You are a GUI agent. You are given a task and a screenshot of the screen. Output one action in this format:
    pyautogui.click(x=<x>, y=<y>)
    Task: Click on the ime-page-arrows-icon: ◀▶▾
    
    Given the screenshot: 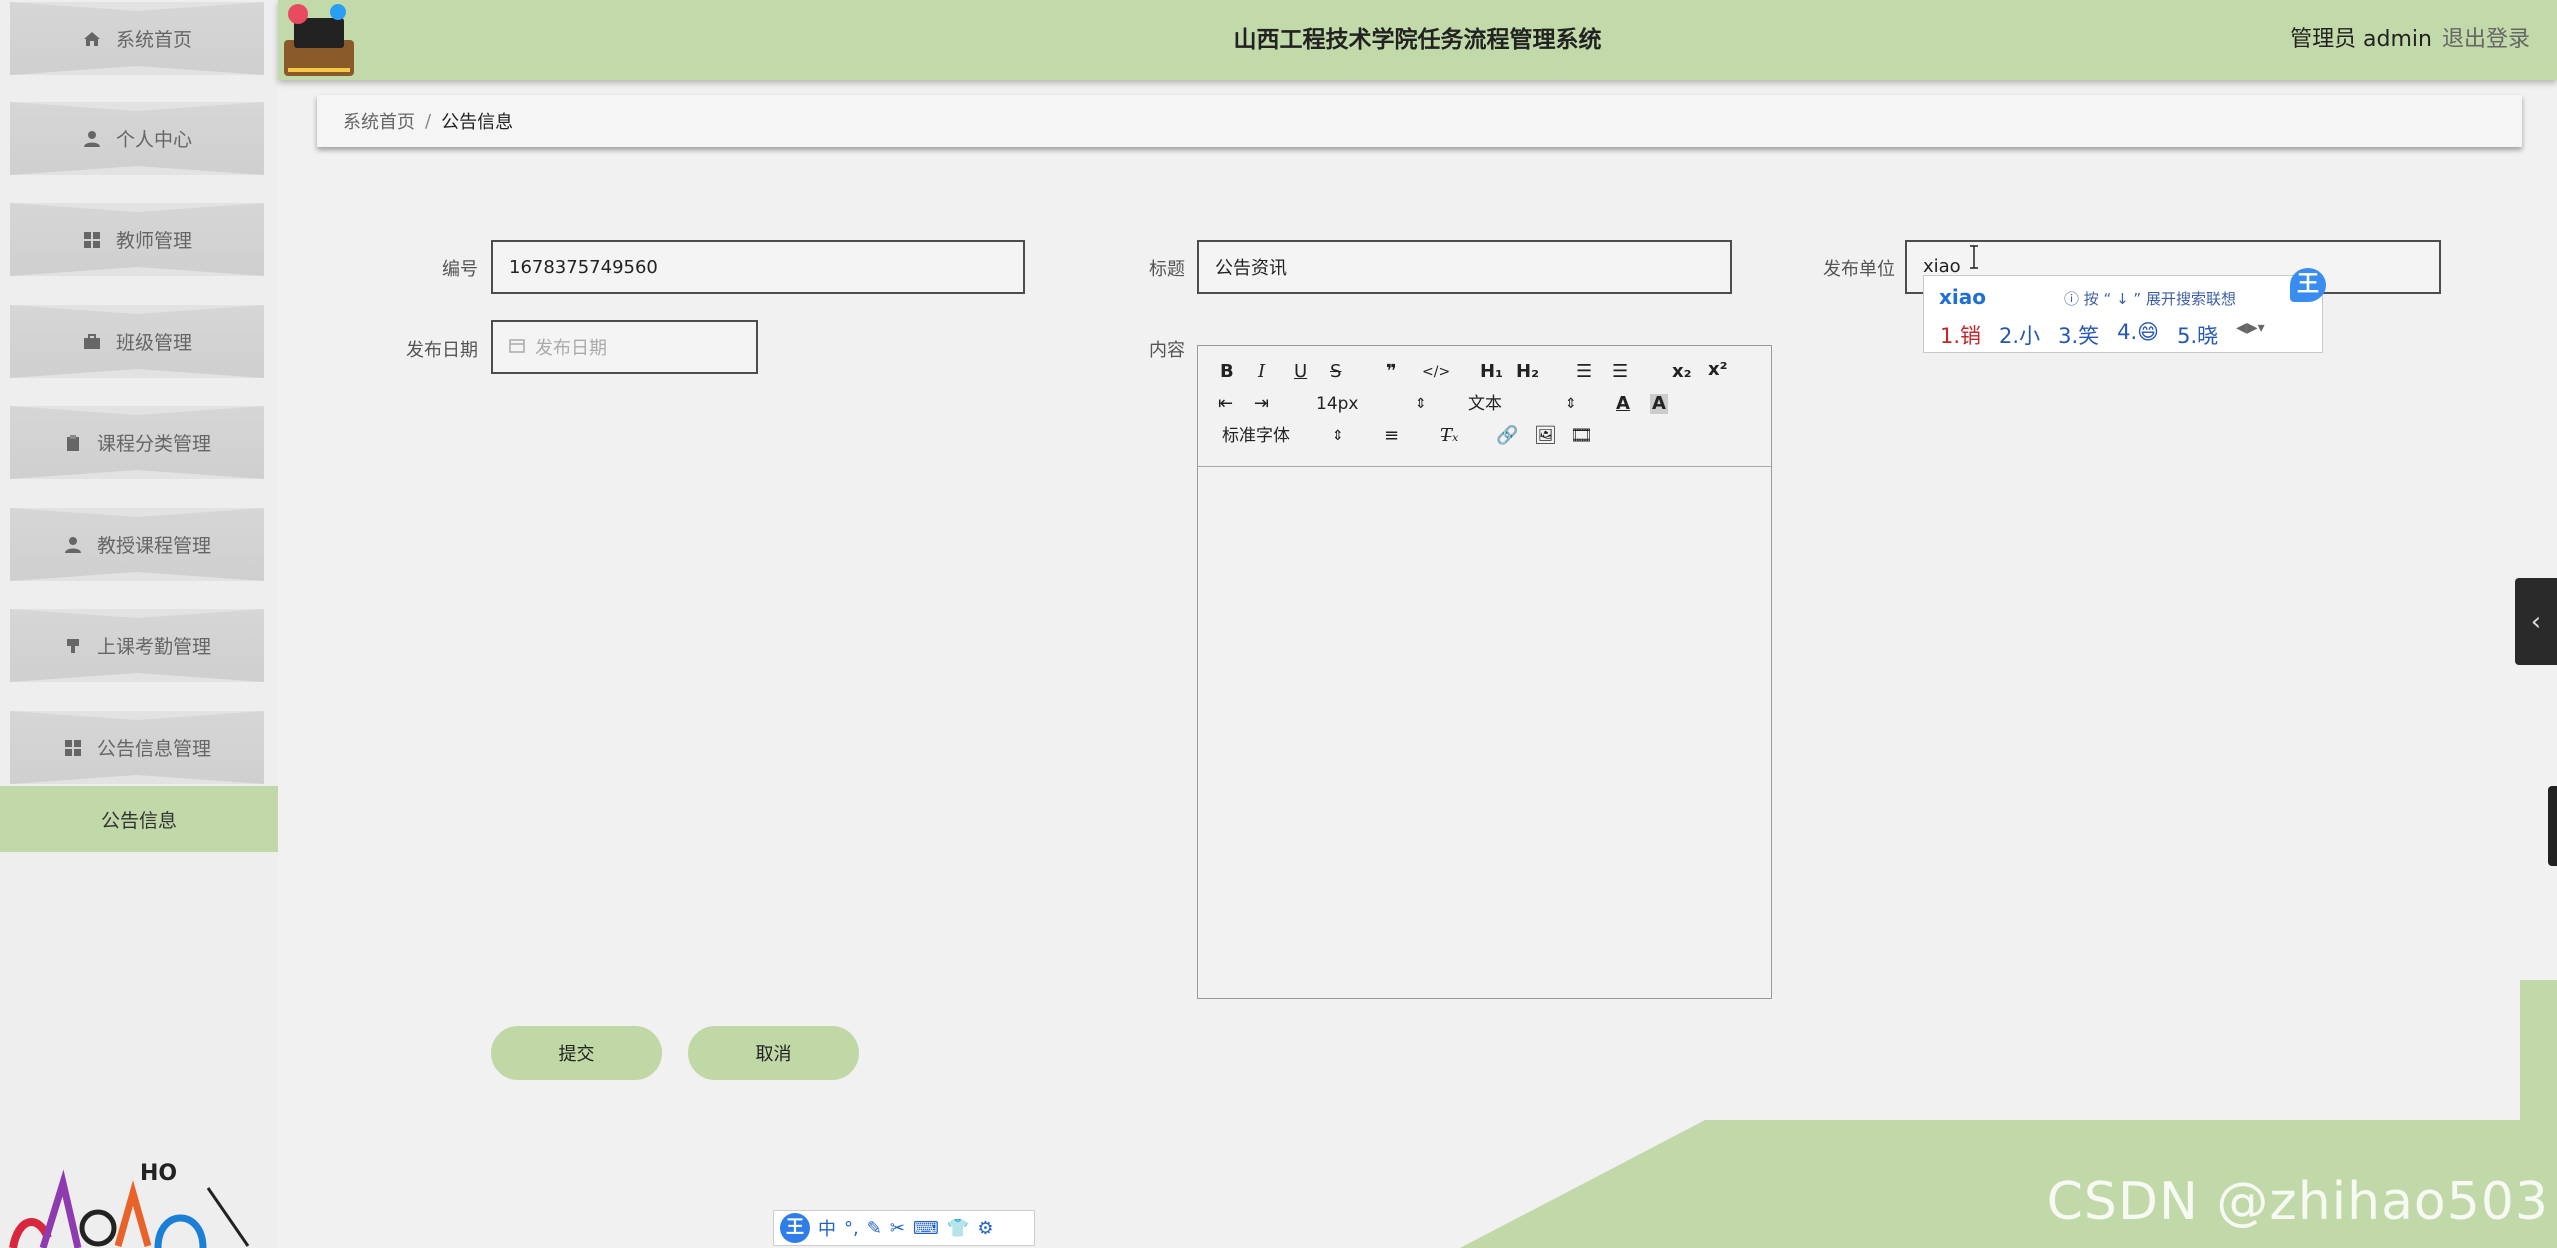 What is the action you would take?
    pyautogui.click(x=2250, y=335)
    